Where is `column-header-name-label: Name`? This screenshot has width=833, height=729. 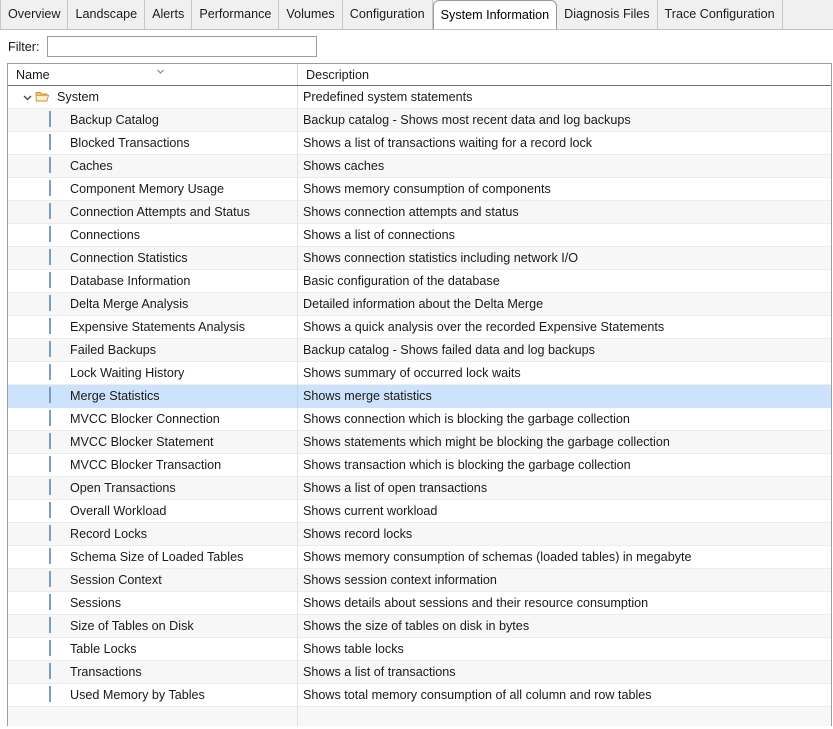 column-header-name-label: Name is located at coordinates (33, 74).